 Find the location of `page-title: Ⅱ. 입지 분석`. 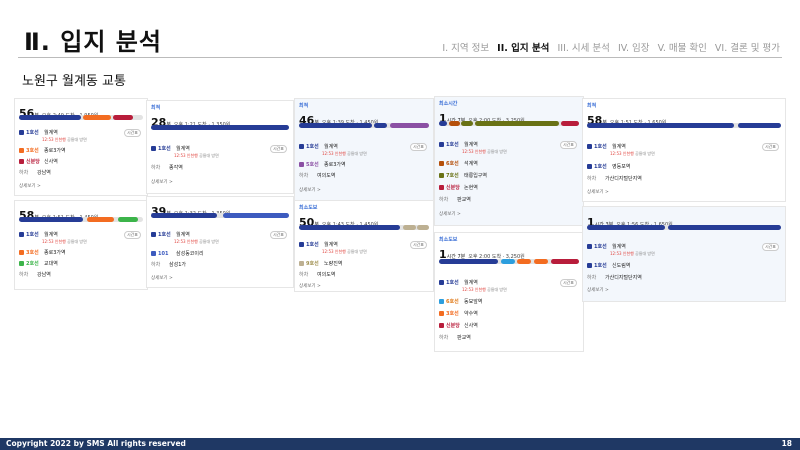

page-title: Ⅱ. 입지 분석 is located at coordinates (93, 42).